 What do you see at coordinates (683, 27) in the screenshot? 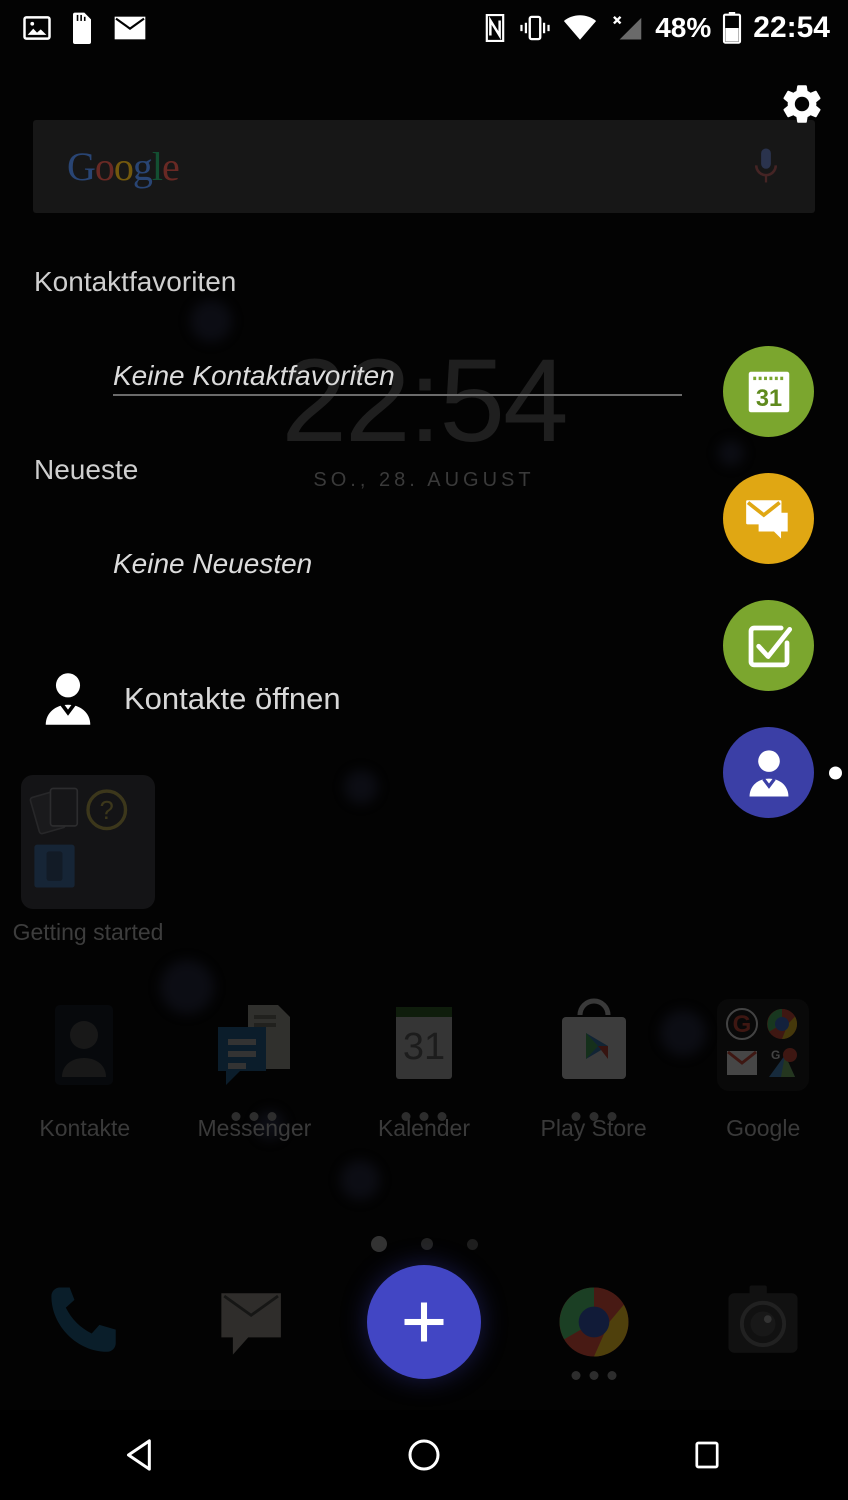
I see `battery-percent-label: 48%` at bounding box center [683, 27].